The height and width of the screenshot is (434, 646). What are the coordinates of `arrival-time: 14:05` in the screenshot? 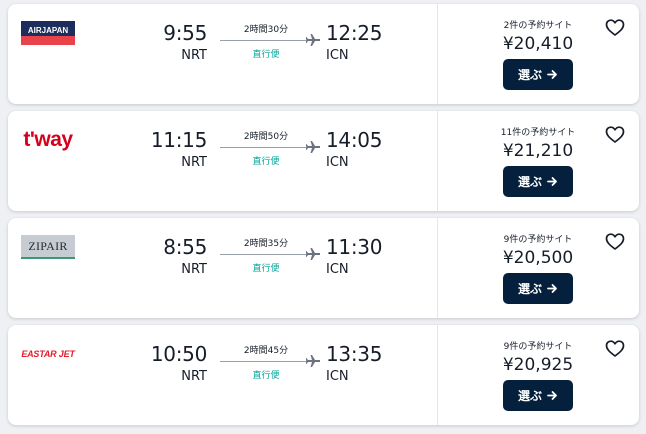 It's located at (354, 140).